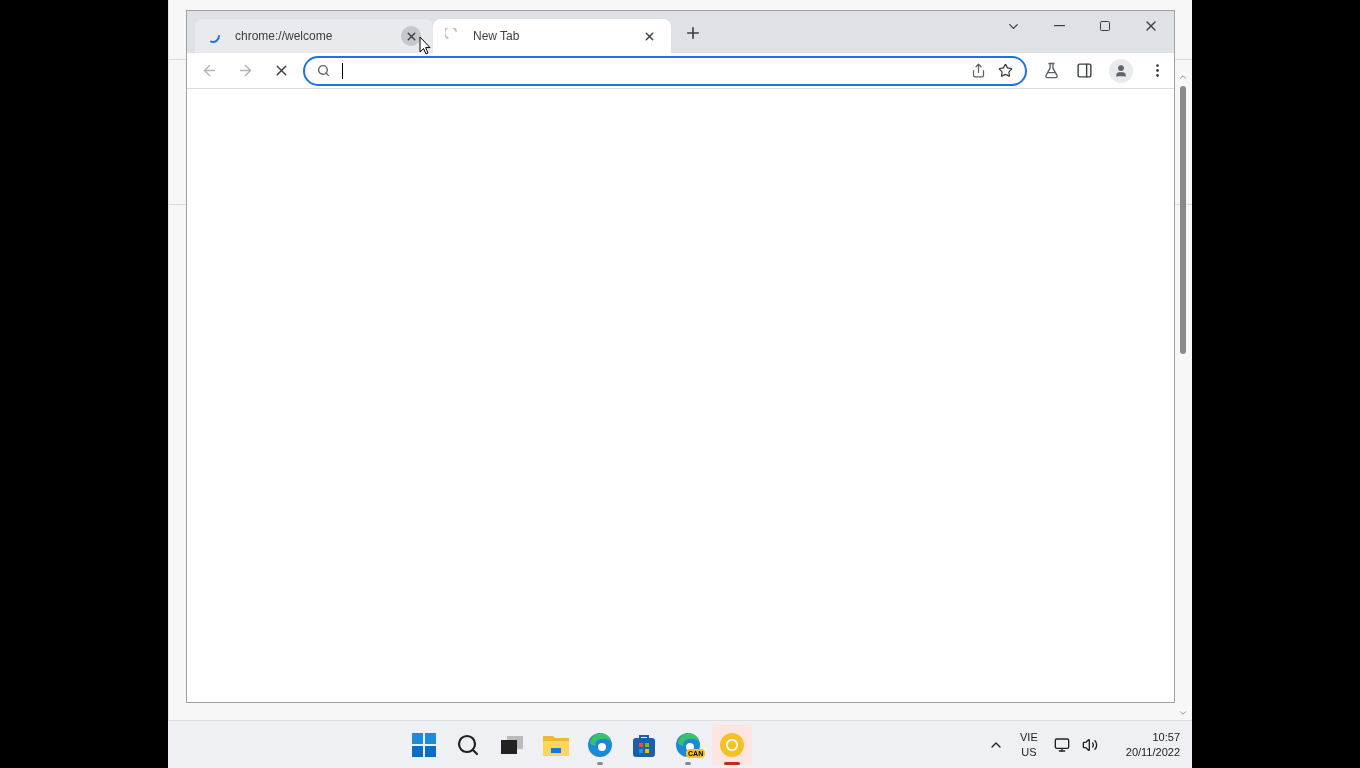 The height and width of the screenshot is (768, 1360). Describe the element at coordinates (1084, 70) in the screenshot. I see `side-panel-icon` at that location.